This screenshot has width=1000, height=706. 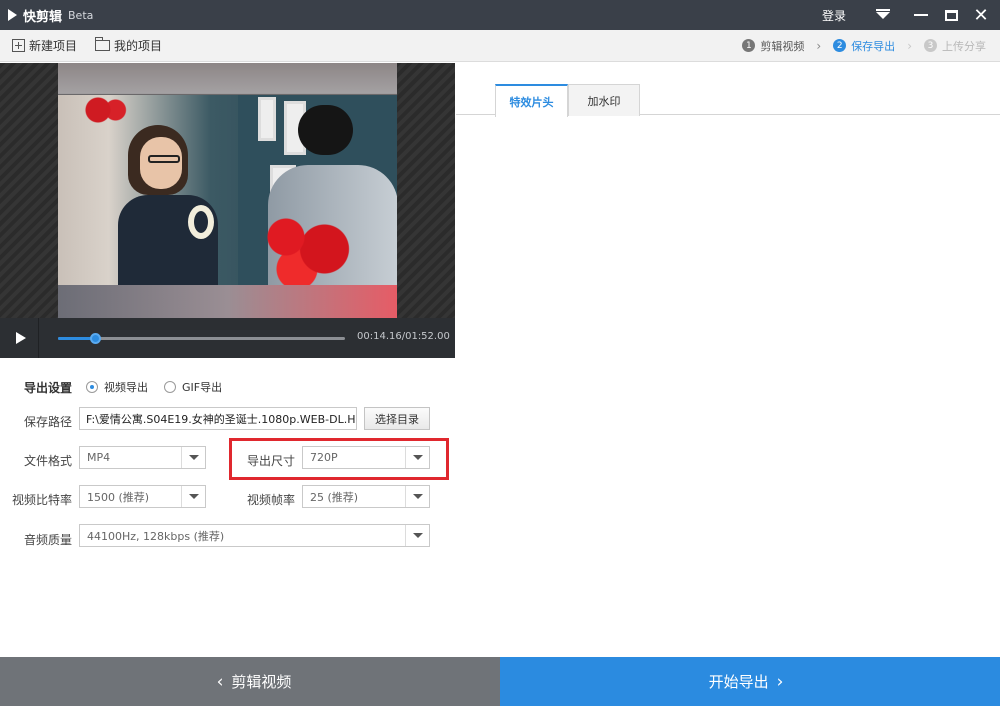 I want to click on my-projects-label: 我的项目, so click(x=138, y=46).